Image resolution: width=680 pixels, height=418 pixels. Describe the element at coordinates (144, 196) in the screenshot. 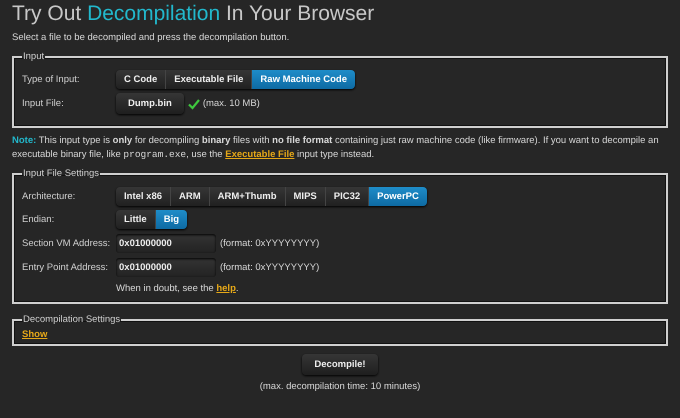

I see `segment-tab: Intel x86` at that location.